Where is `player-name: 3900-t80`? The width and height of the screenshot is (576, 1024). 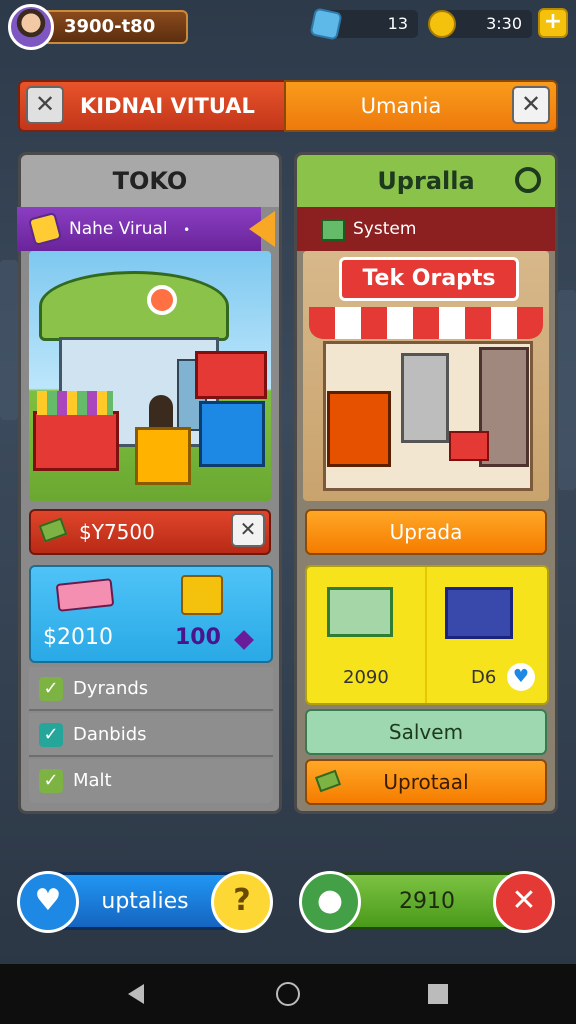 player-name: 3900-t80 is located at coordinates (110, 26).